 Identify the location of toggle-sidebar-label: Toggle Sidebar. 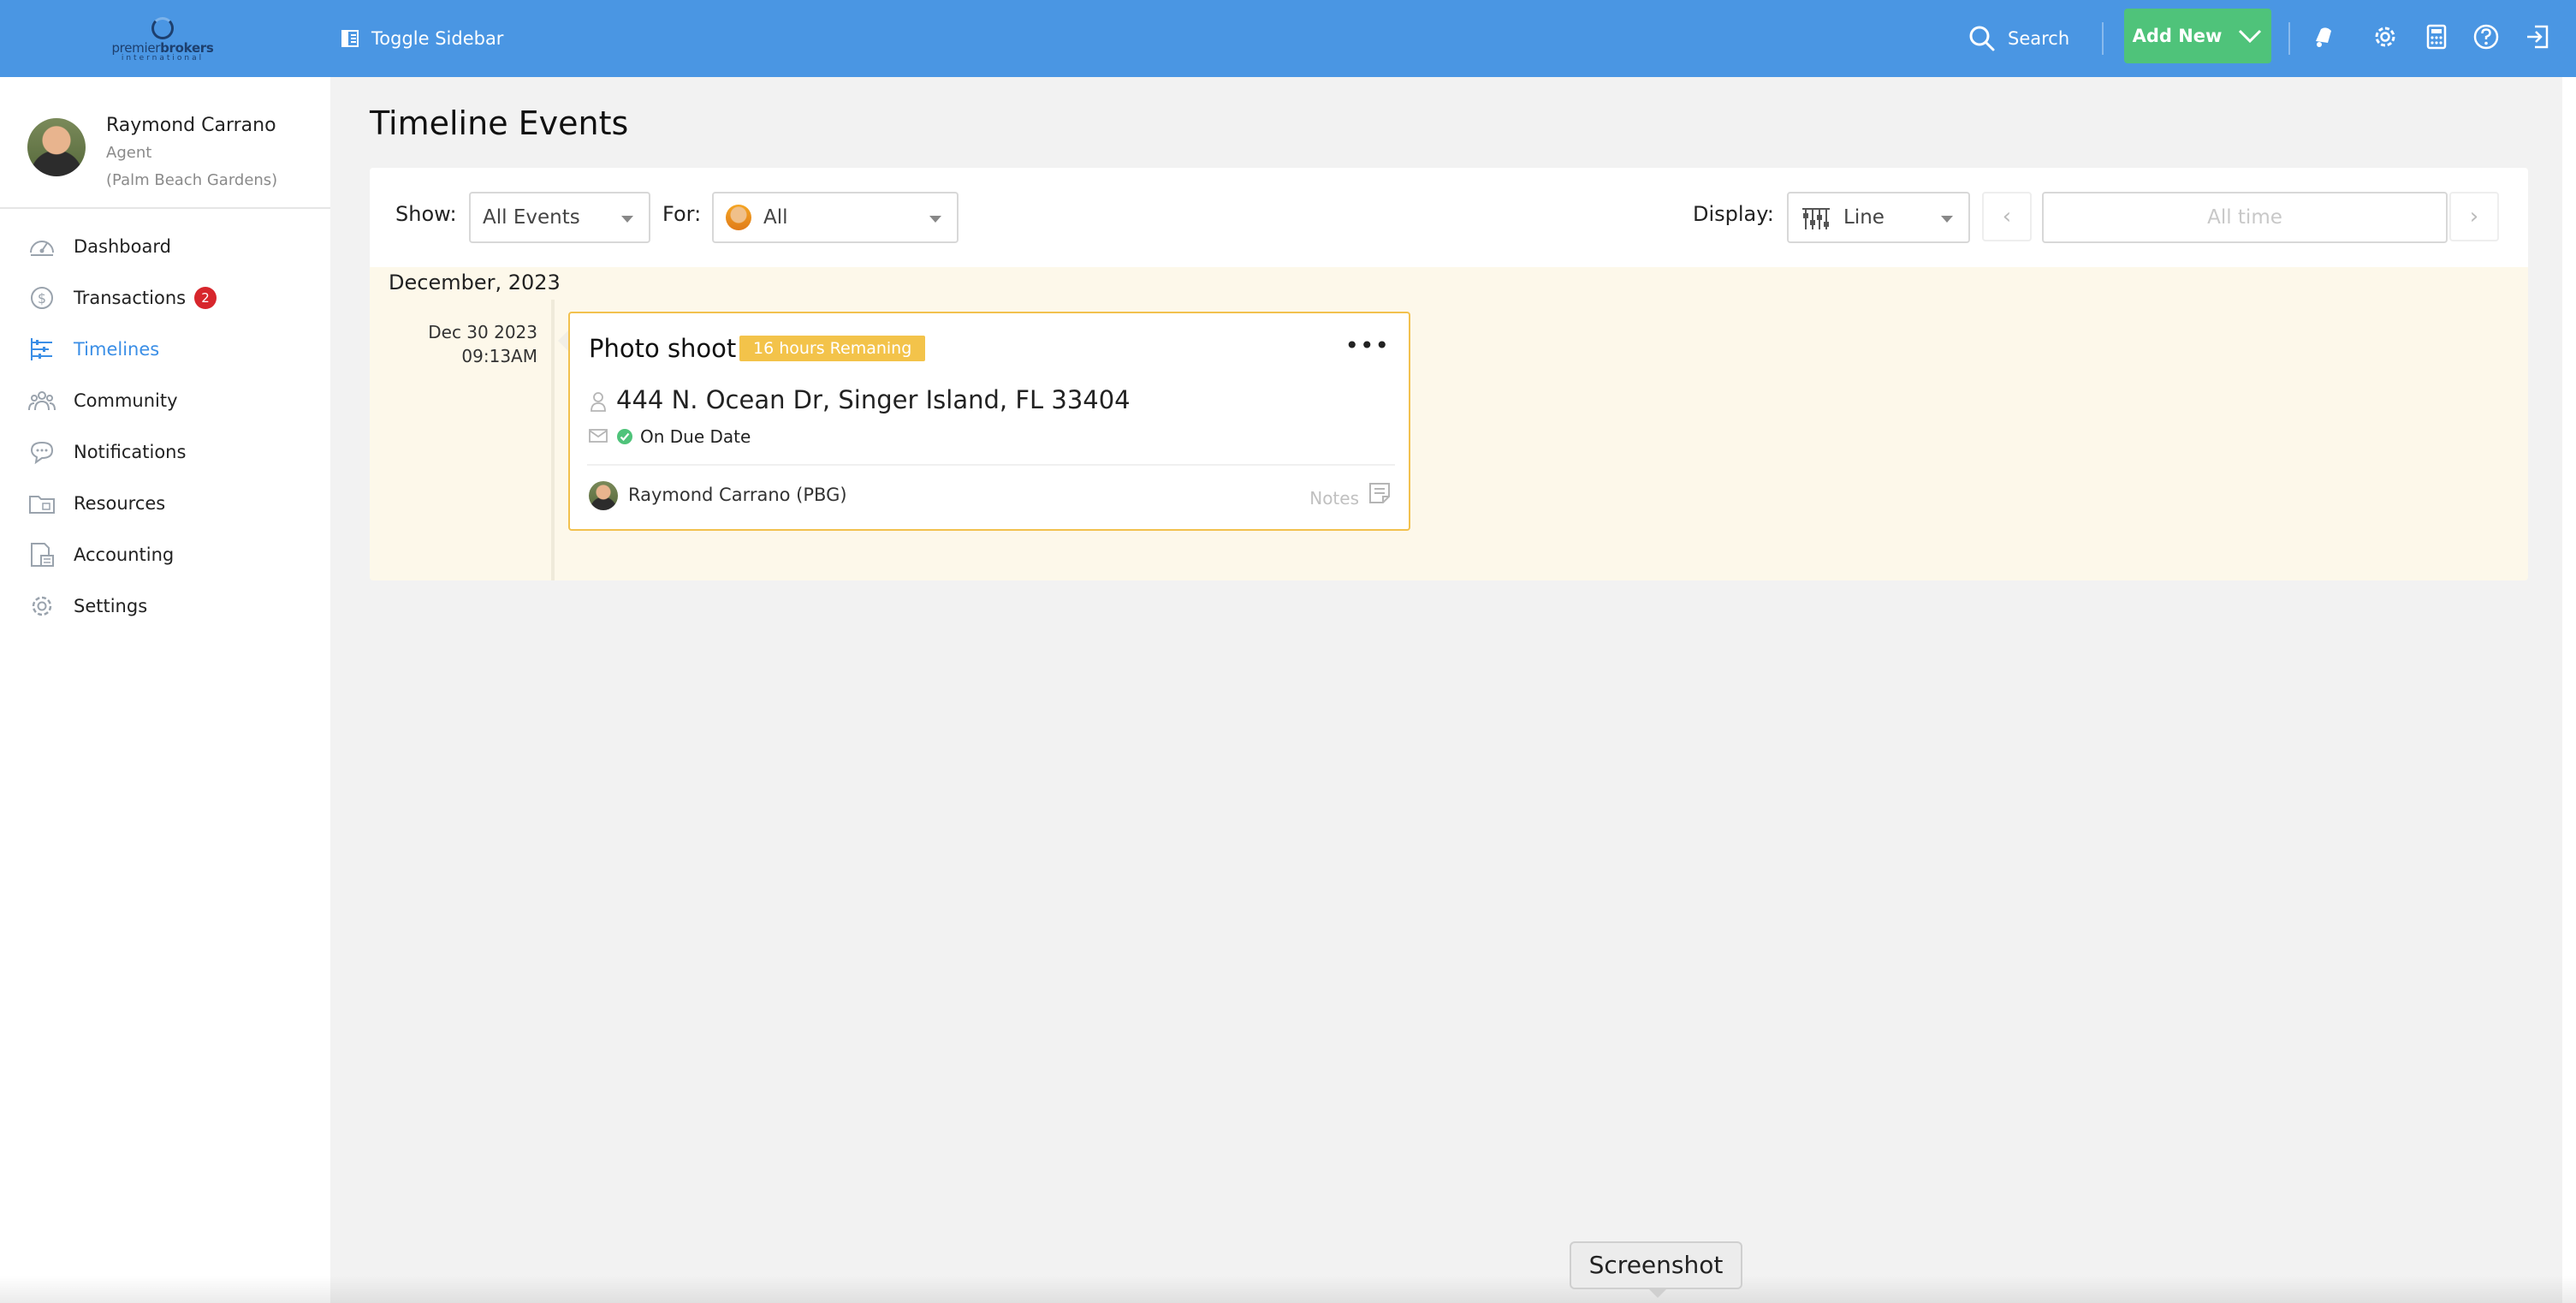
(437, 38).